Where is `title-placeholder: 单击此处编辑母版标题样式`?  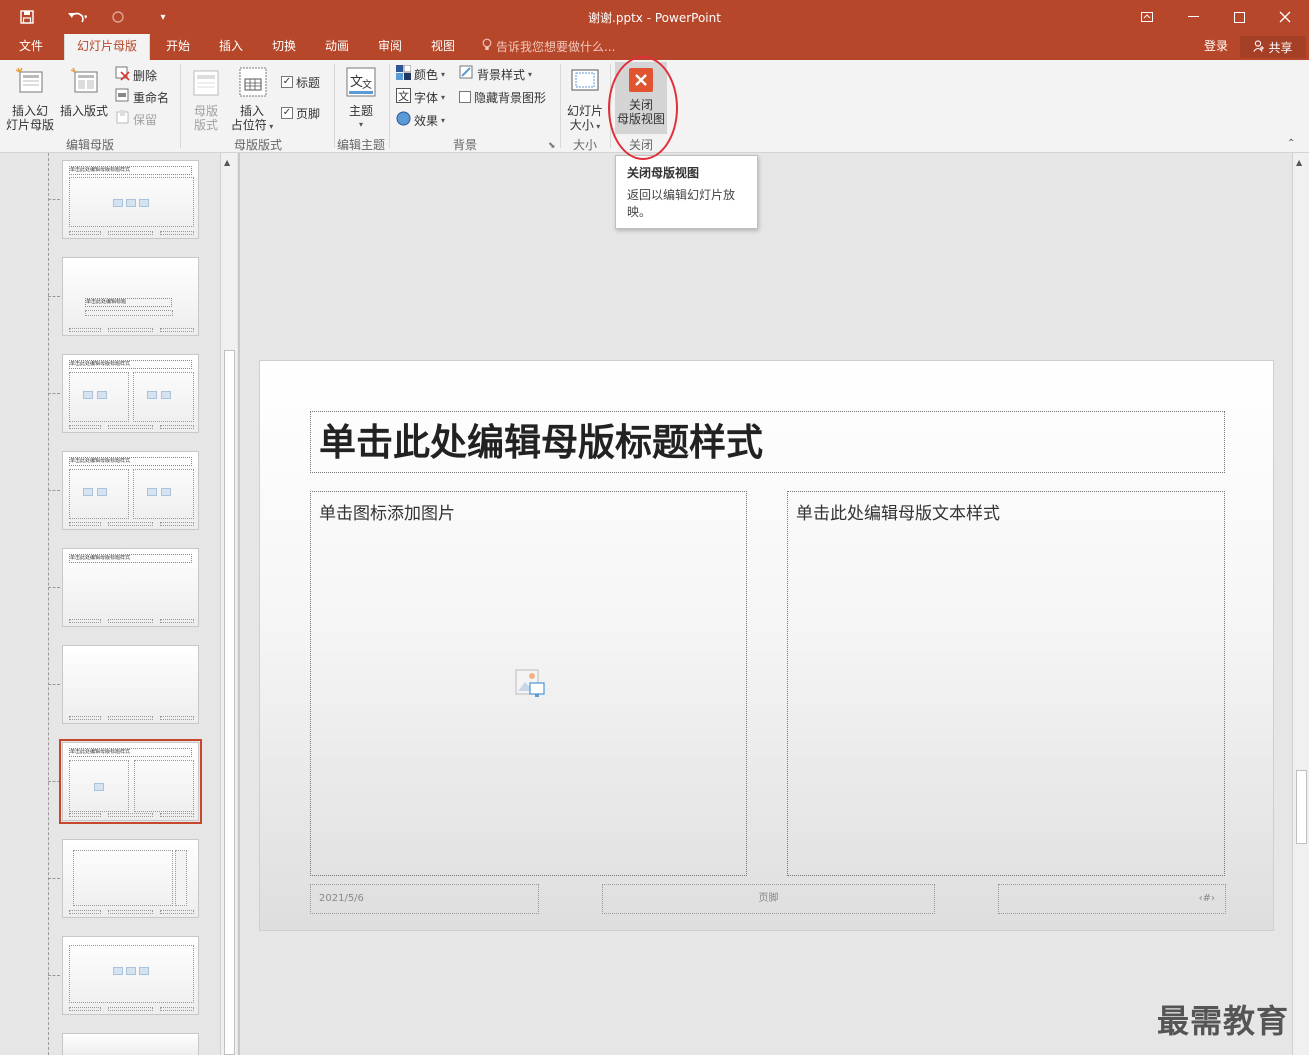
title-placeholder: 单击此处编辑母版标题样式 is located at coordinates (767, 442).